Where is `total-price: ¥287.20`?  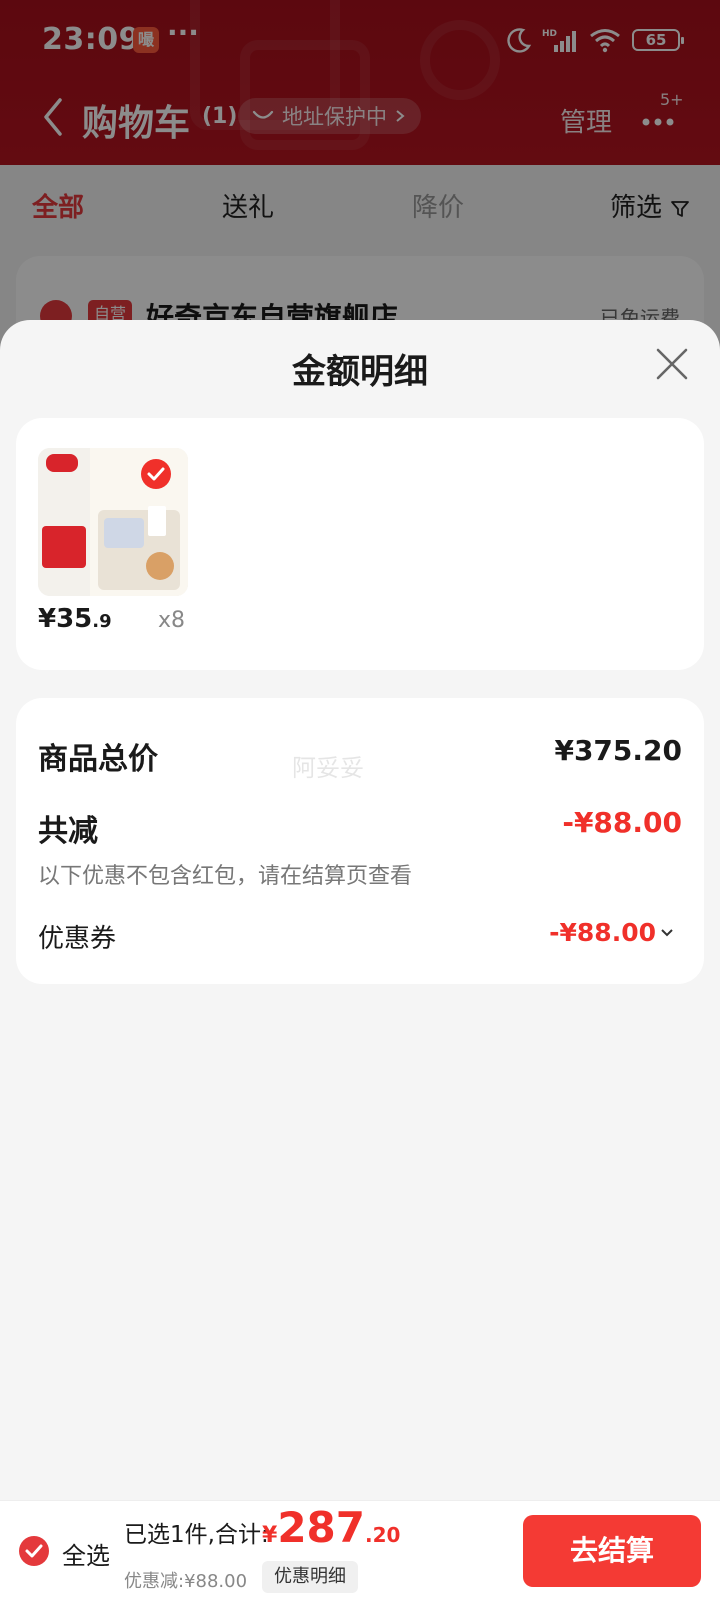 total-price: ¥287.20 is located at coordinates (331, 1527).